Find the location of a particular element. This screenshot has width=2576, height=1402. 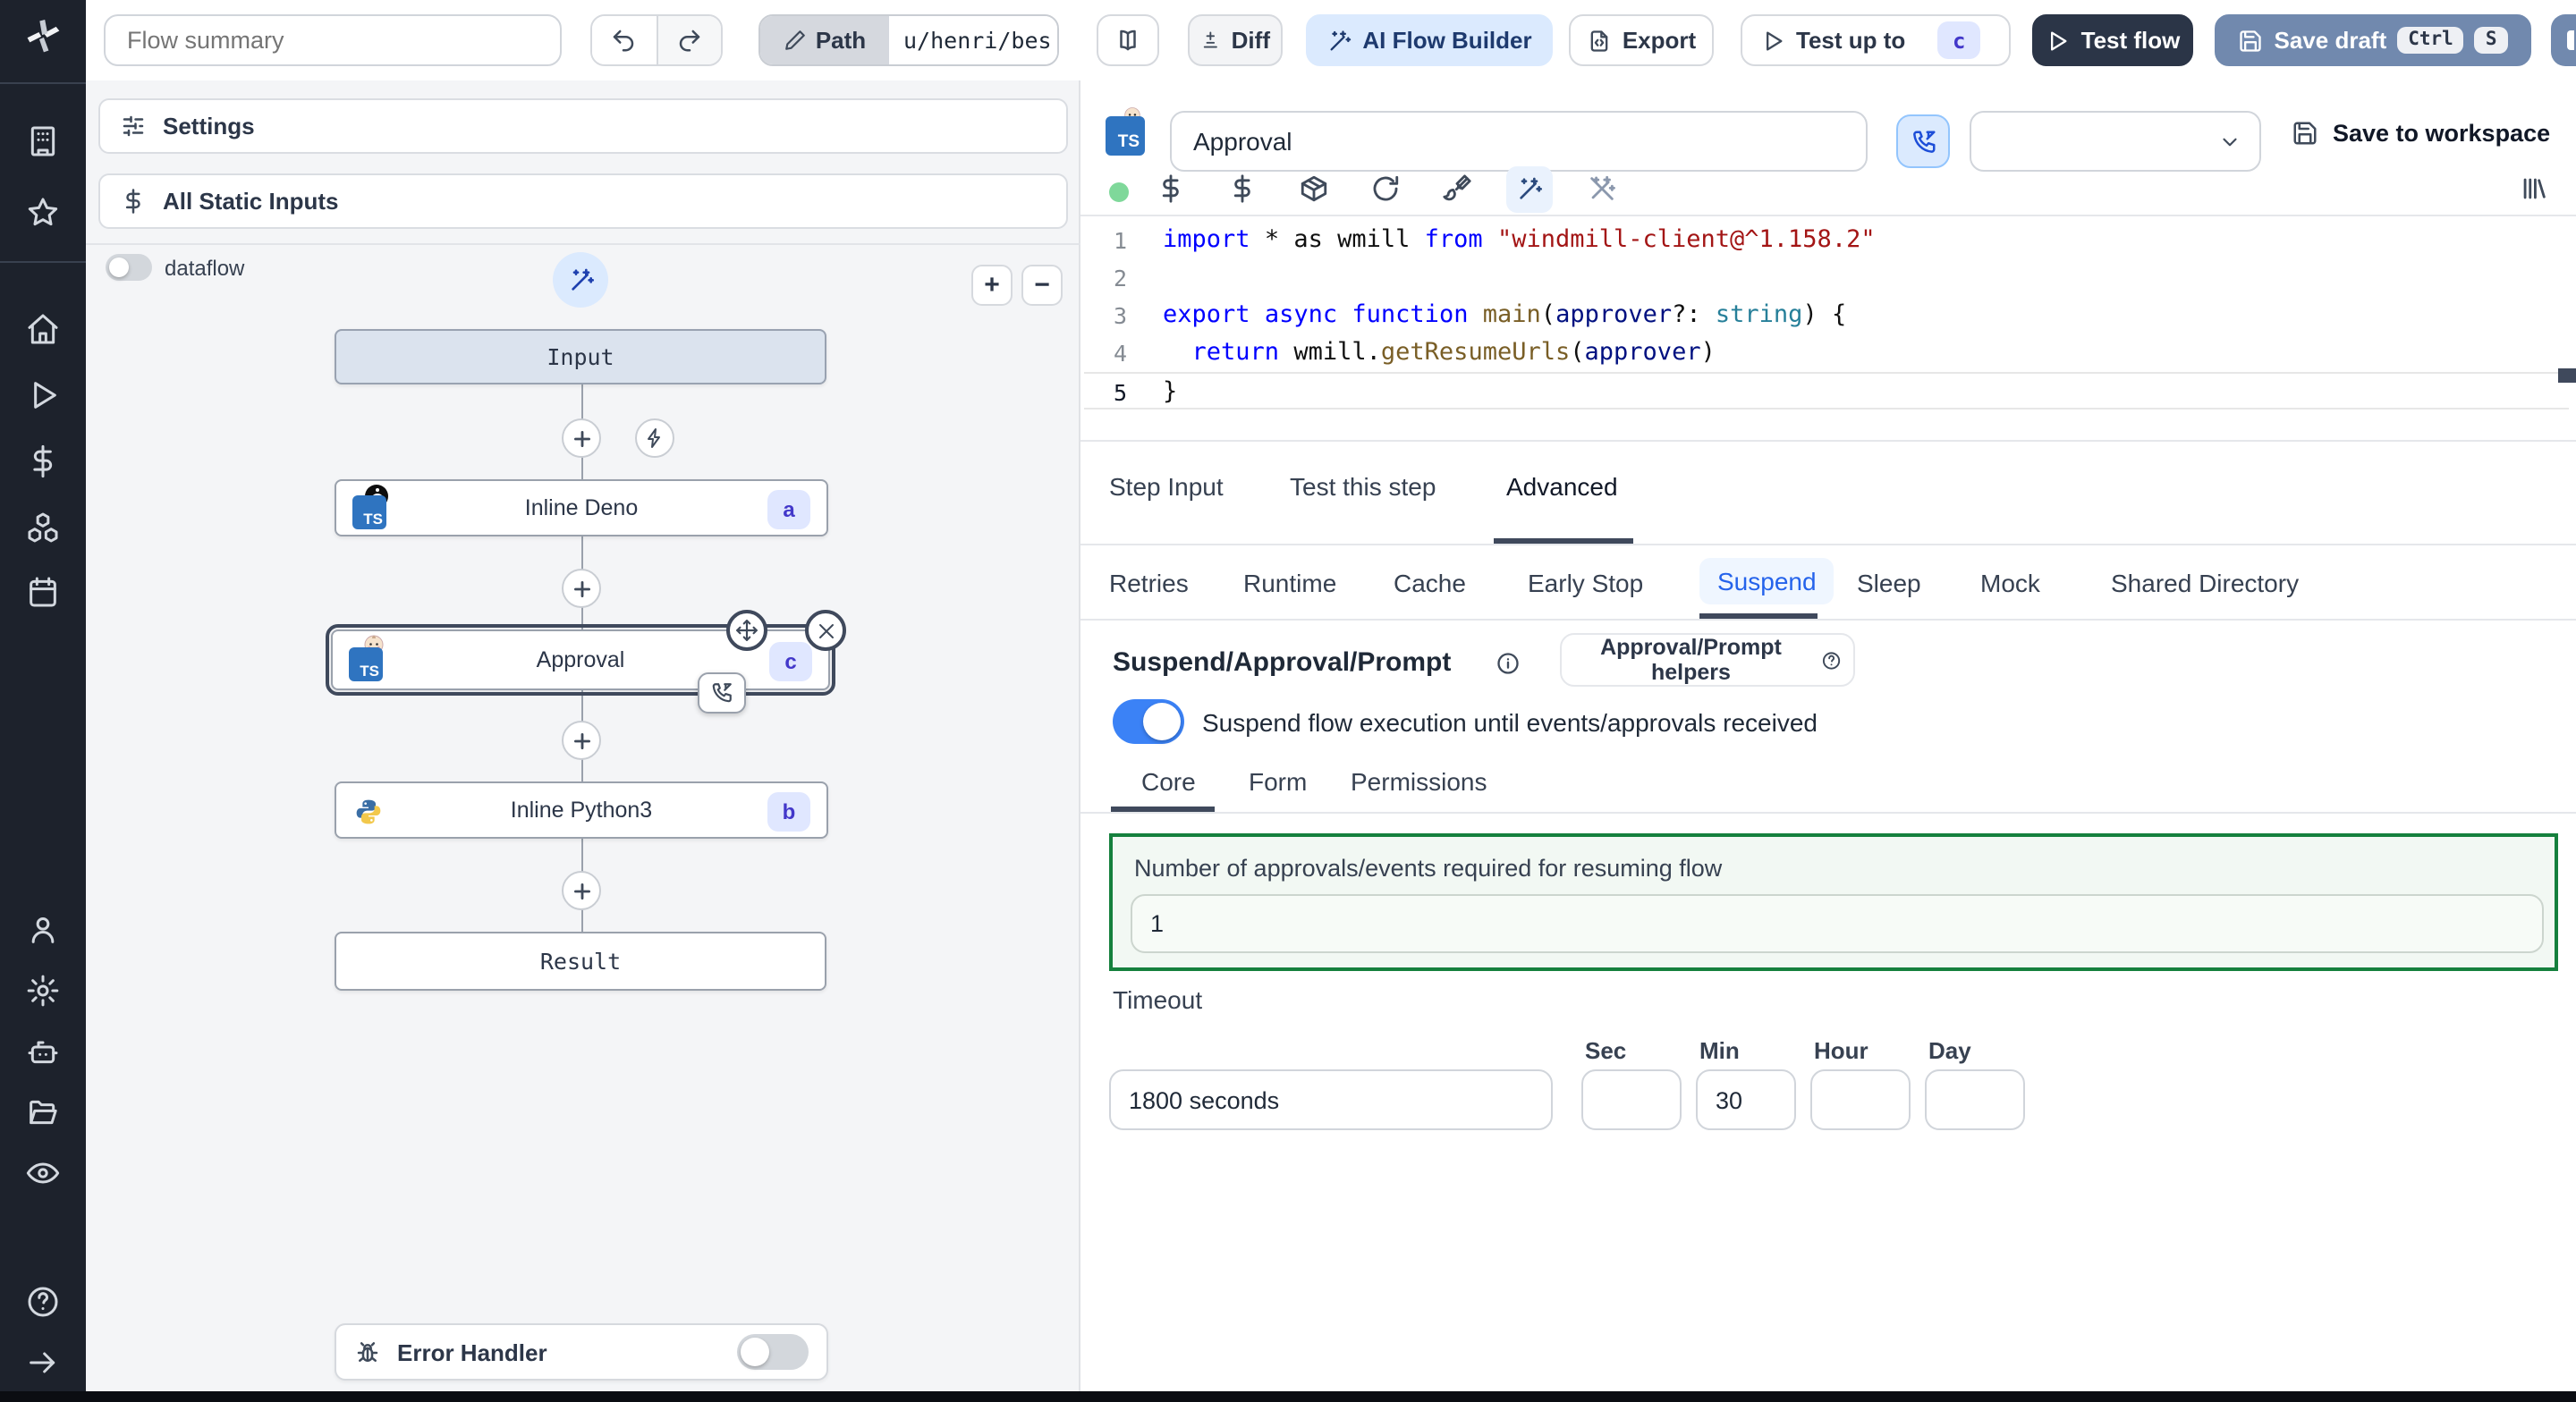

trigger-zap-button is located at coordinates (654, 438).